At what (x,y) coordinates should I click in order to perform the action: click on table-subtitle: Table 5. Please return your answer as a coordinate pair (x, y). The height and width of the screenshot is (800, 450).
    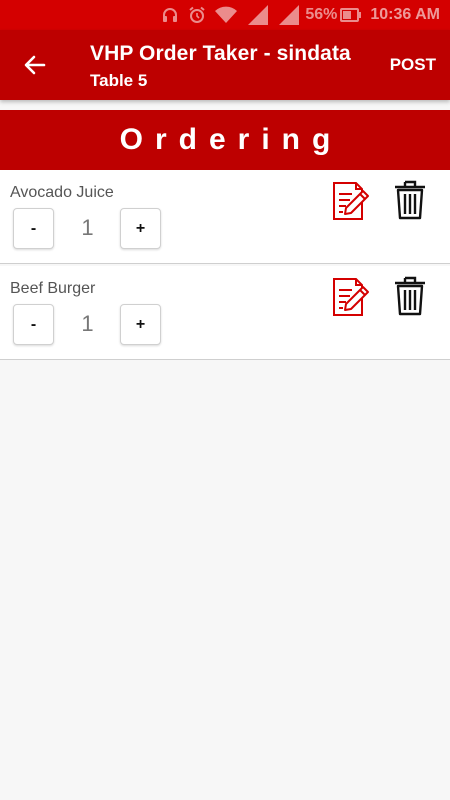
    Looking at the image, I should click on (119, 80).